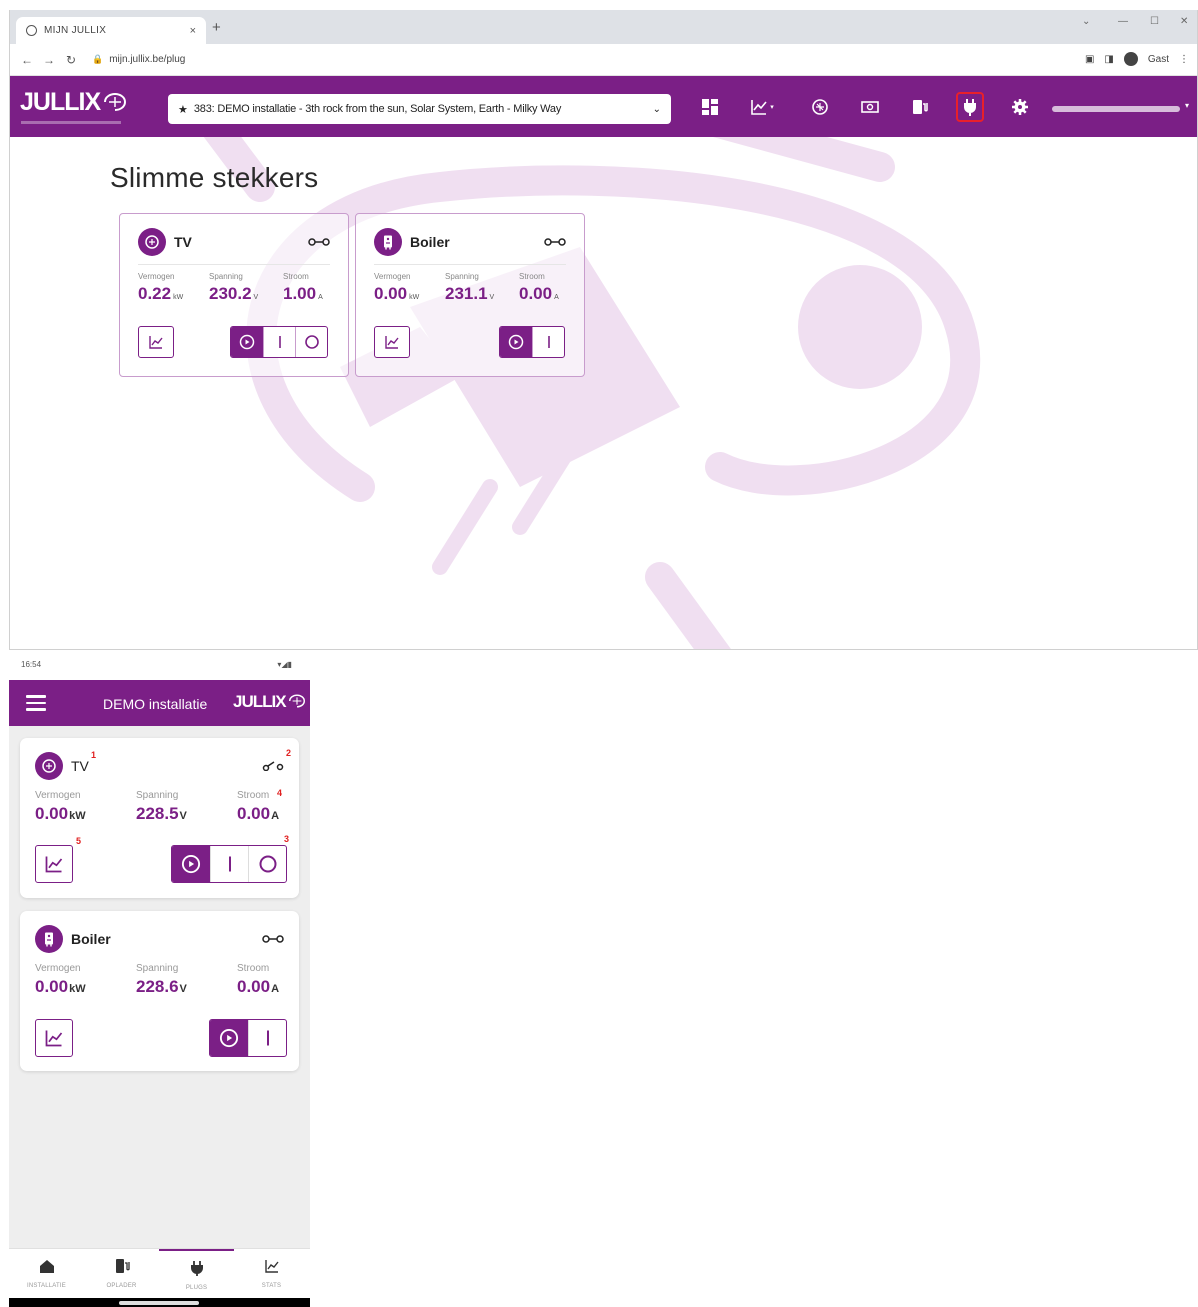 The height and width of the screenshot is (1307, 1198). Describe the element at coordinates (98, 59) in the screenshot. I see `lock-icon: 🔒` at that location.